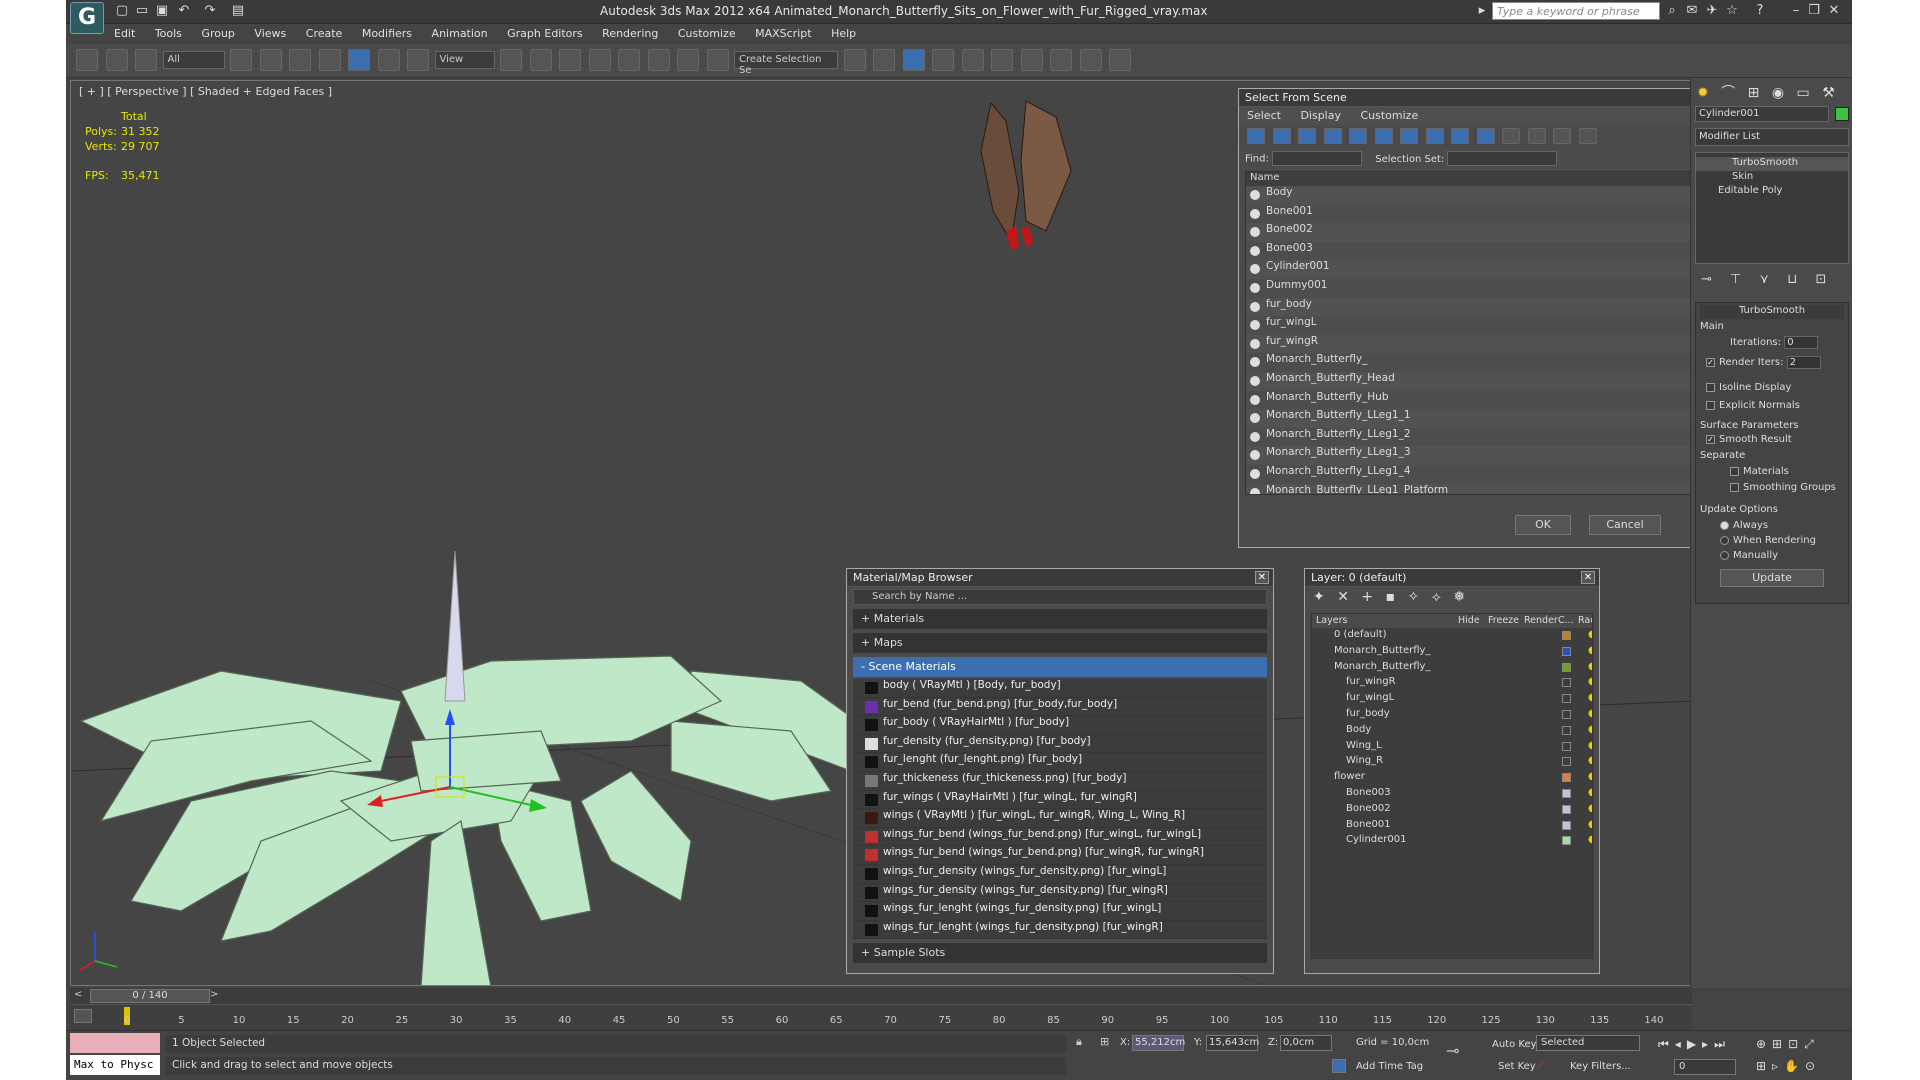 This screenshot has width=1920, height=1080. What do you see at coordinates (214, 994) in the screenshot?
I see `time-slider-next-icon: >` at bounding box center [214, 994].